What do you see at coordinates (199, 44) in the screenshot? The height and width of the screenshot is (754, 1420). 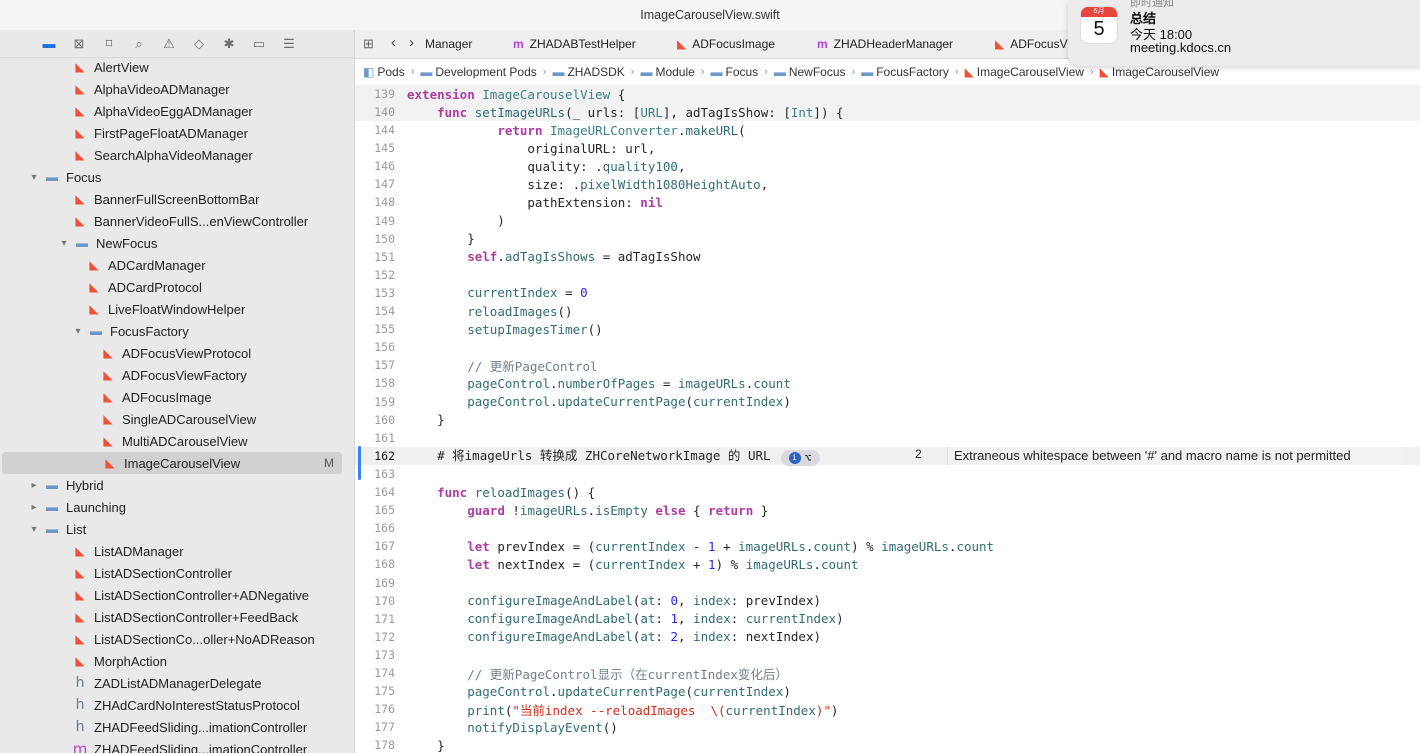 I see `test-icon: ◇` at bounding box center [199, 44].